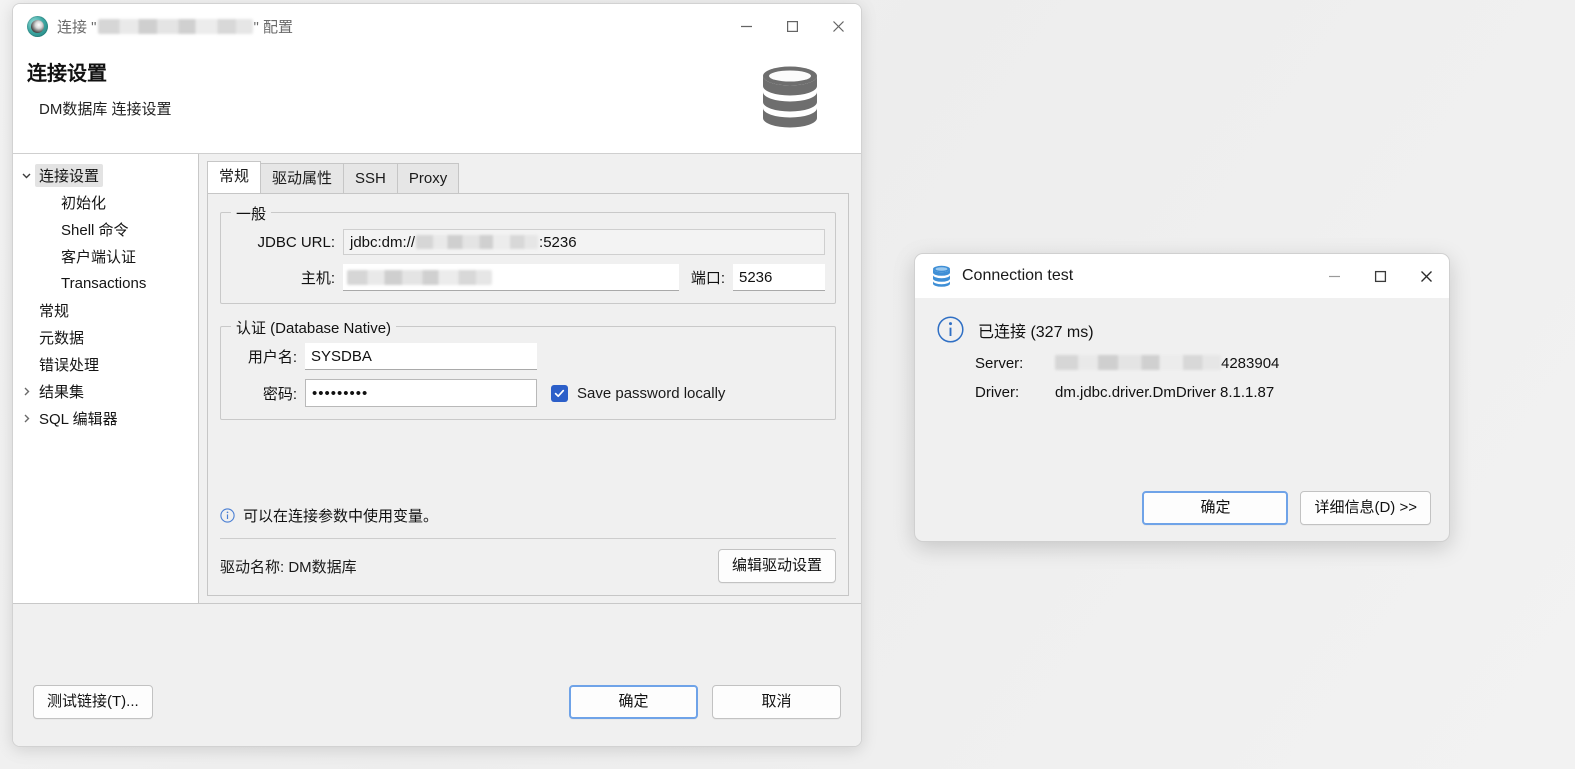 This screenshot has width=1575, height=769. What do you see at coordinates (105, 337) in the screenshot?
I see `sidebar-item-metadata: 元数据` at bounding box center [105, 337].